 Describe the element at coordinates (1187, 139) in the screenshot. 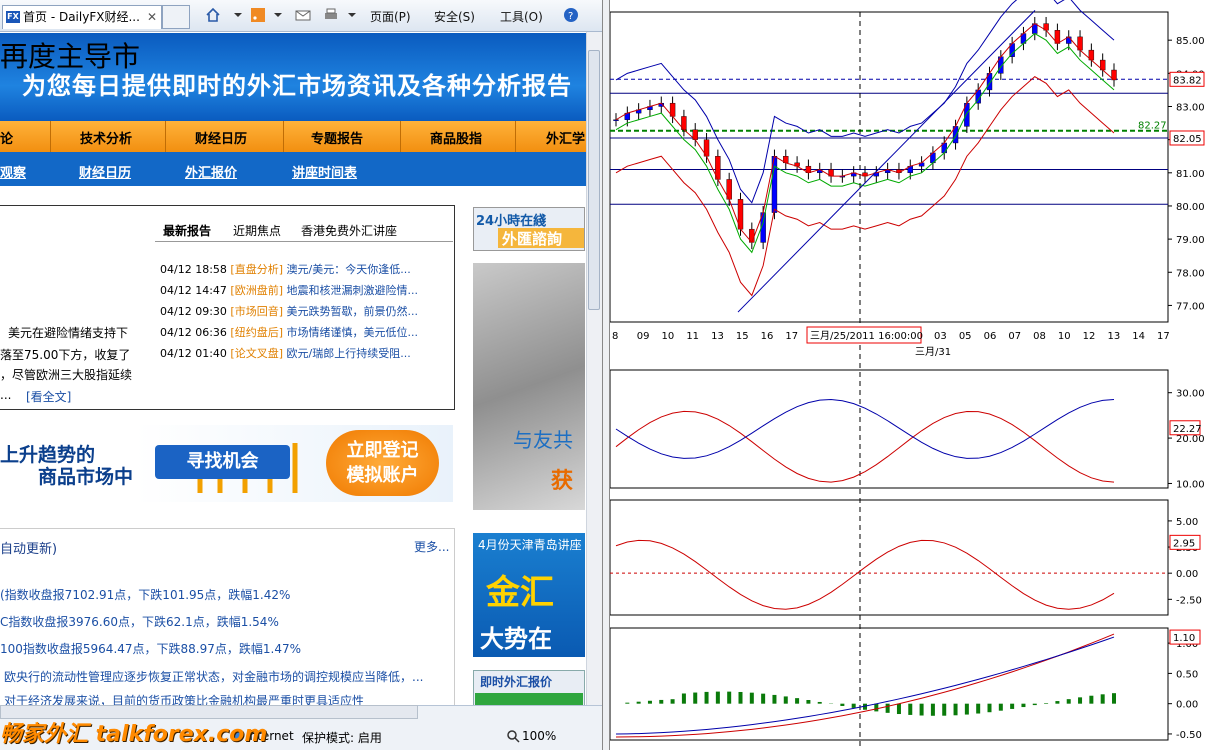

I see `price-label: 82.05` at that location.